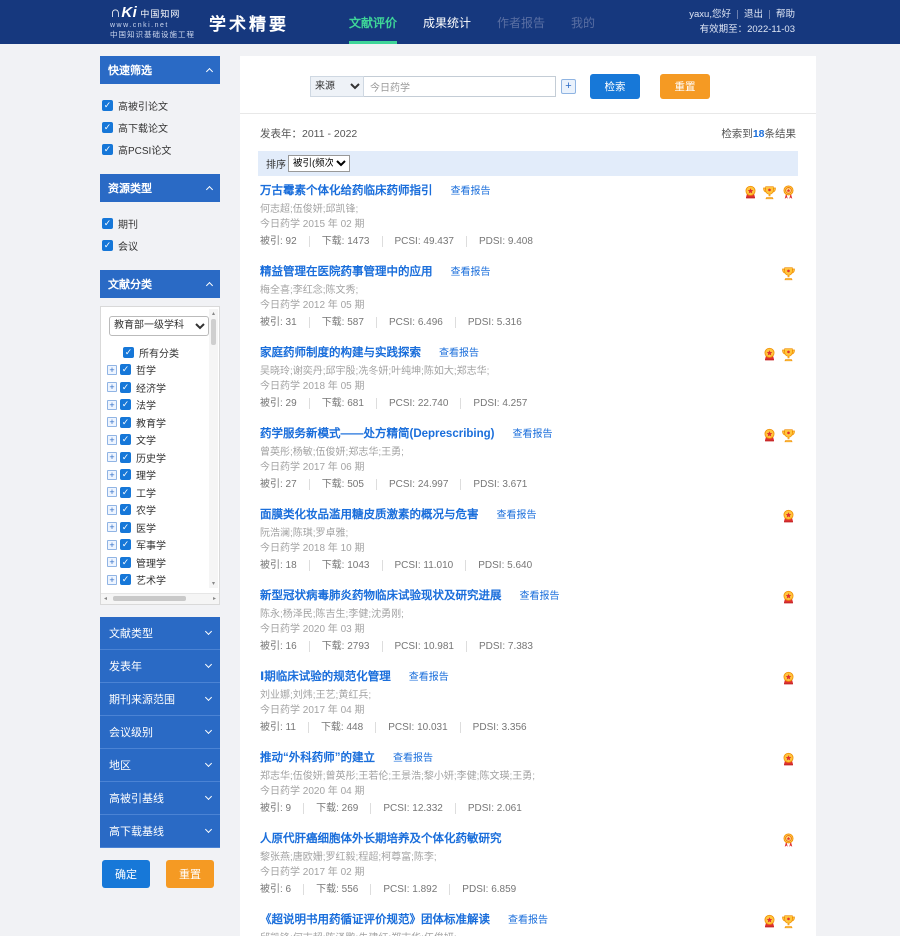 This screenshot has width=900, height=936. Describe the element at coordinates (157, 440) in the screenshot. I see `tree-item: + ✓ 文学` at that location.